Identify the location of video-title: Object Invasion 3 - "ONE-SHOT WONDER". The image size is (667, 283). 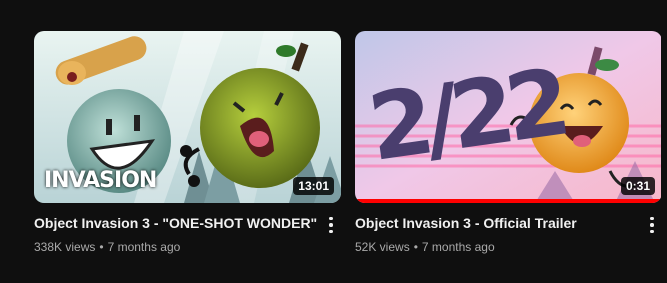
(175, 223).